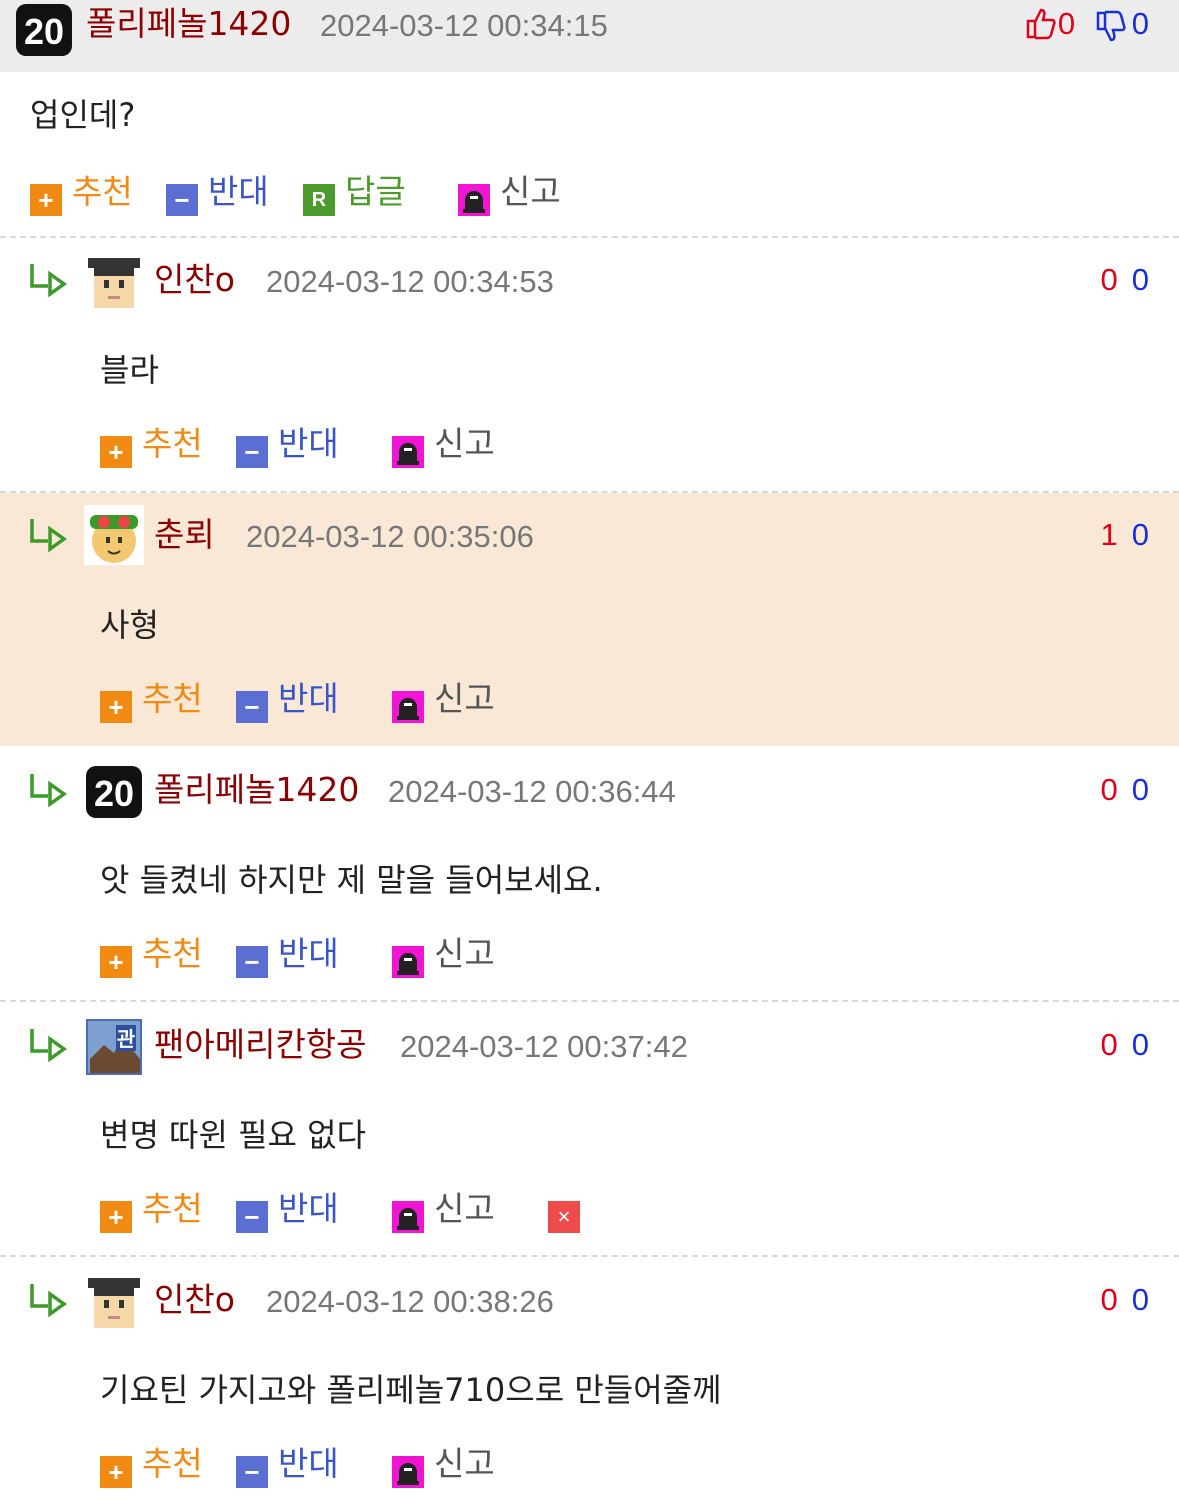  Describe the element at coordinates (1086, 24) in the screenshot. I see `vote-counts: 0 0` at that location.